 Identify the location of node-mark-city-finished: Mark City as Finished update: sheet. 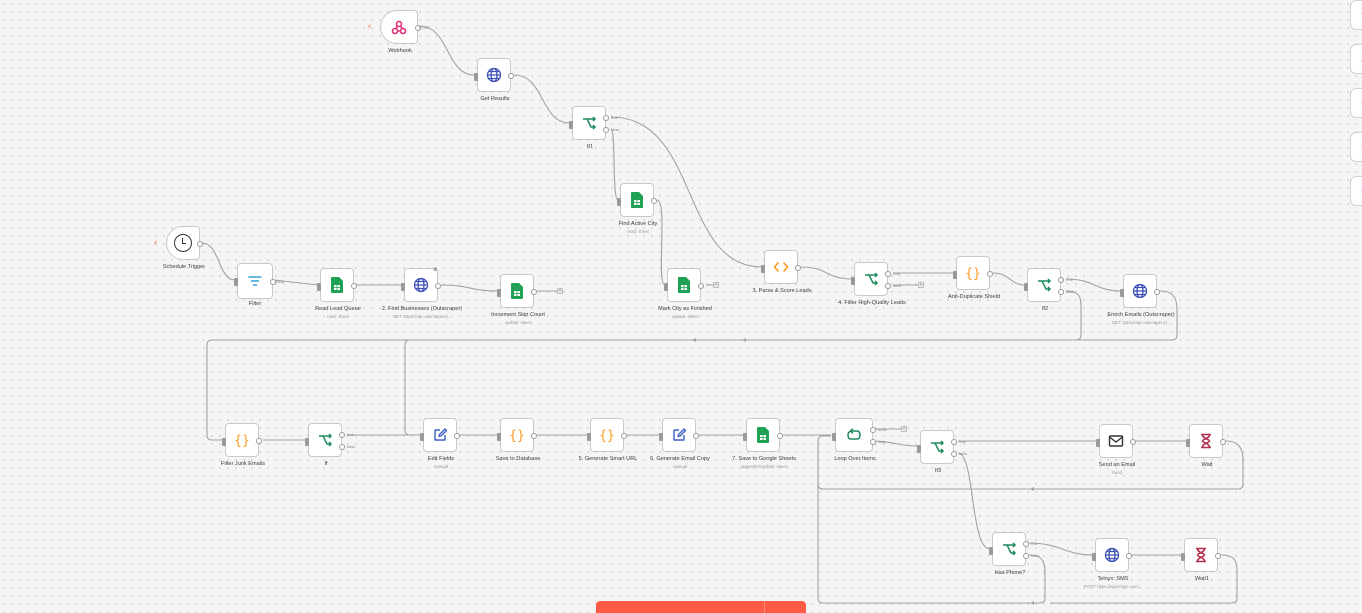
(685, 293).